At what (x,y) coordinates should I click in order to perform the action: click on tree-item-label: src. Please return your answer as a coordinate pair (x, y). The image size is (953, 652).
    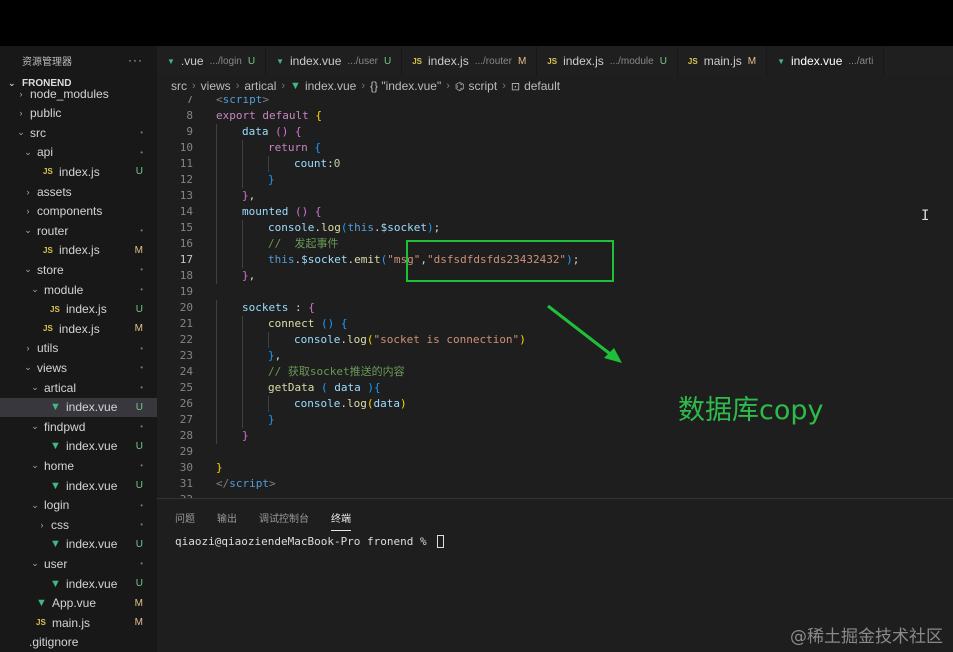
    Looking at the image, I should click on (38, 132).